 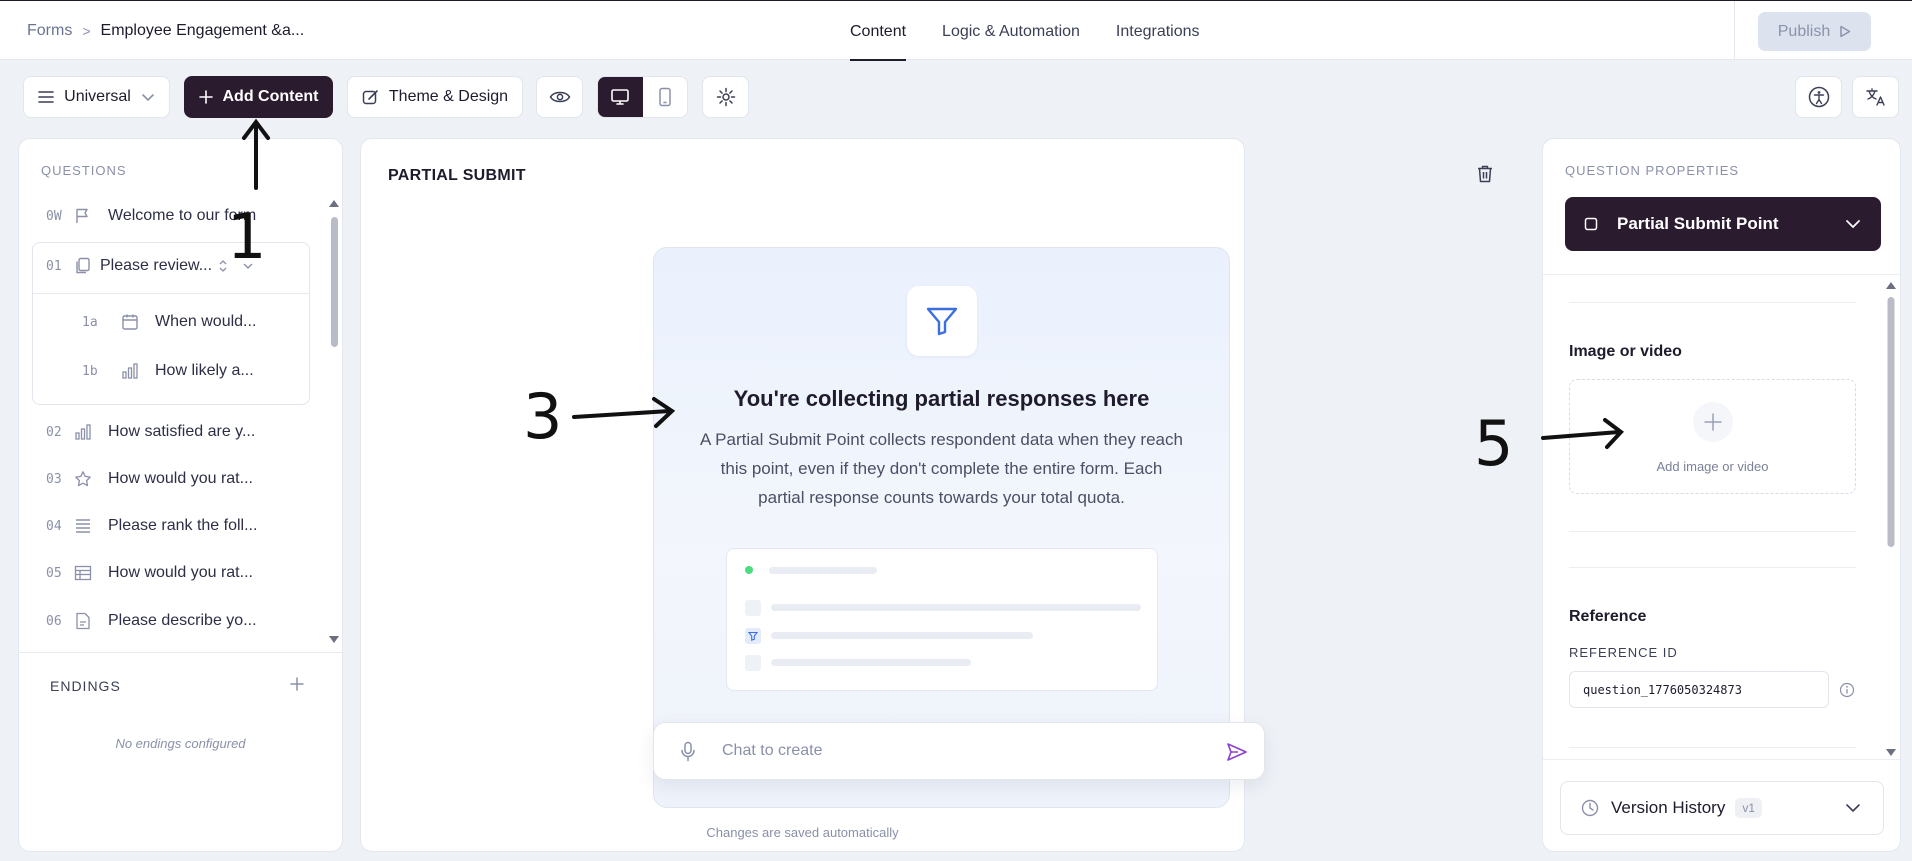 I want to click on brush-icon, so click(x=370, y=97).